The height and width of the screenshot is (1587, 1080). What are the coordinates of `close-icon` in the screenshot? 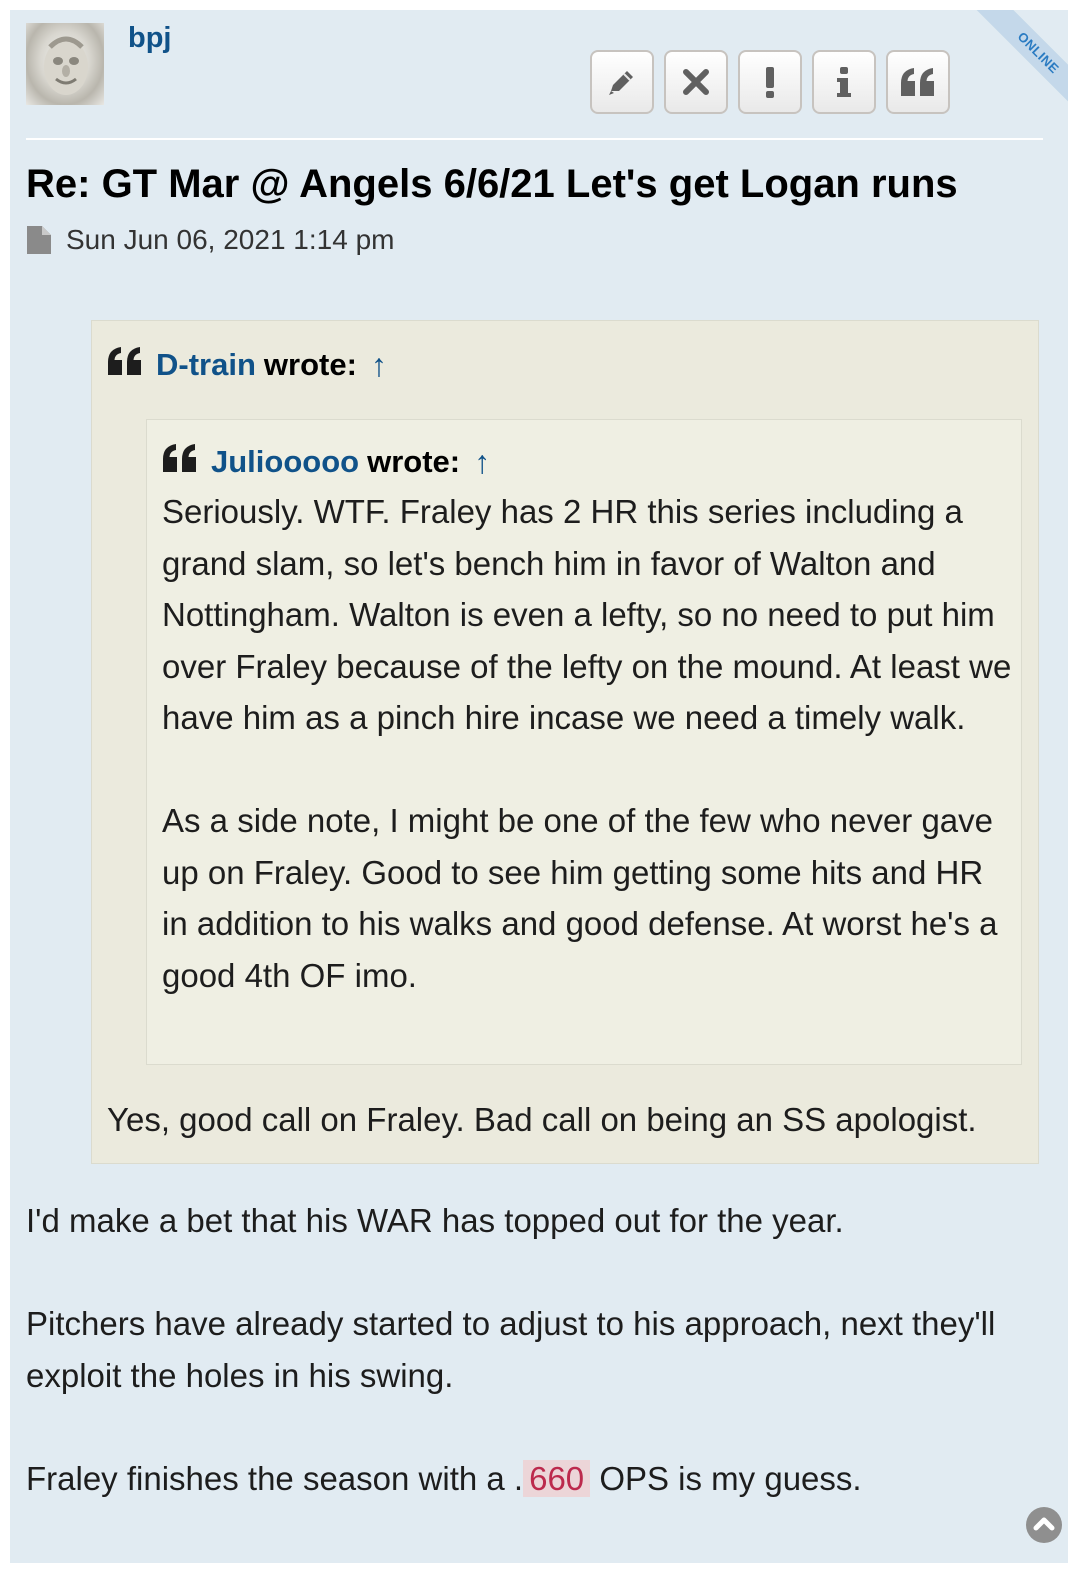 It's located at (696, 82).